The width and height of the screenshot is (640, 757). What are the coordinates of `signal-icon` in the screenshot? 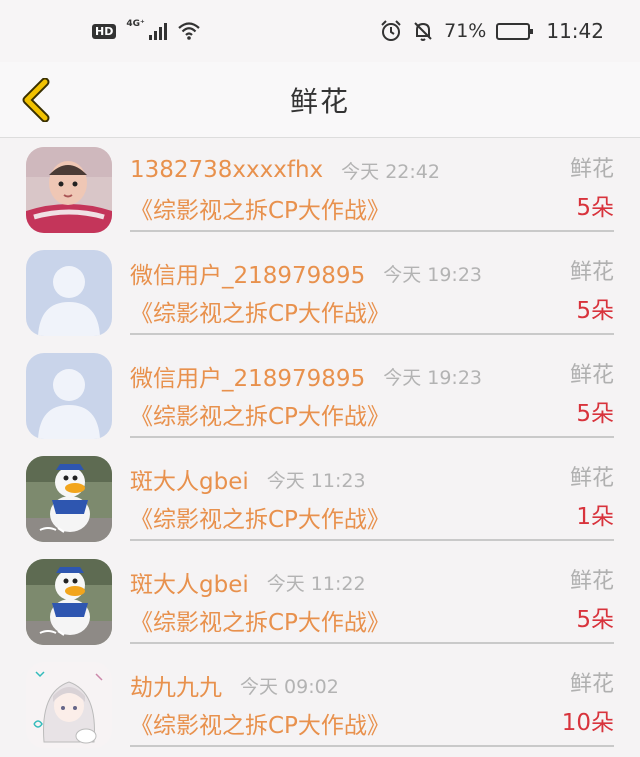 It's located at (157, 31).